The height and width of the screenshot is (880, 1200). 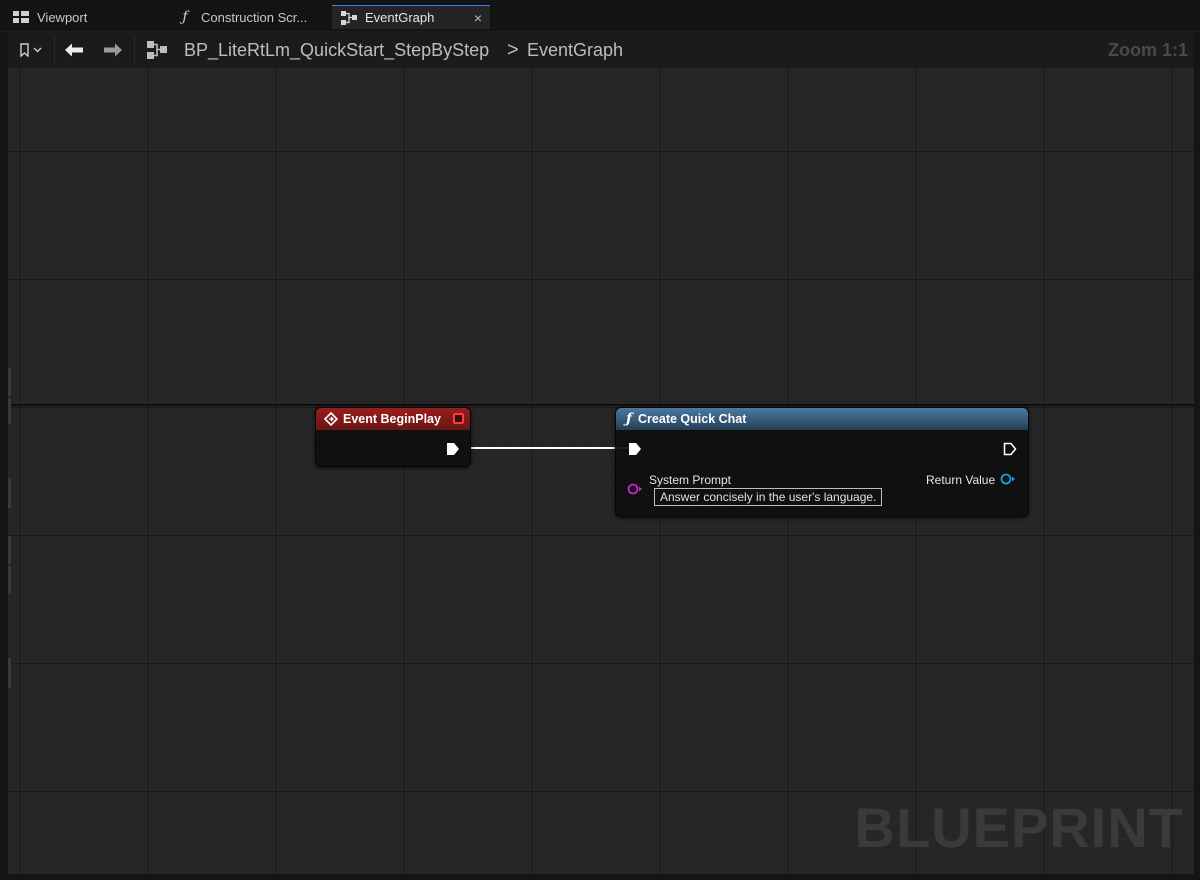 I want to click on breadcrumb-blueprint: BP_LiteRtLm_QuickStart_StepByStep, so click(x=336, y=50).